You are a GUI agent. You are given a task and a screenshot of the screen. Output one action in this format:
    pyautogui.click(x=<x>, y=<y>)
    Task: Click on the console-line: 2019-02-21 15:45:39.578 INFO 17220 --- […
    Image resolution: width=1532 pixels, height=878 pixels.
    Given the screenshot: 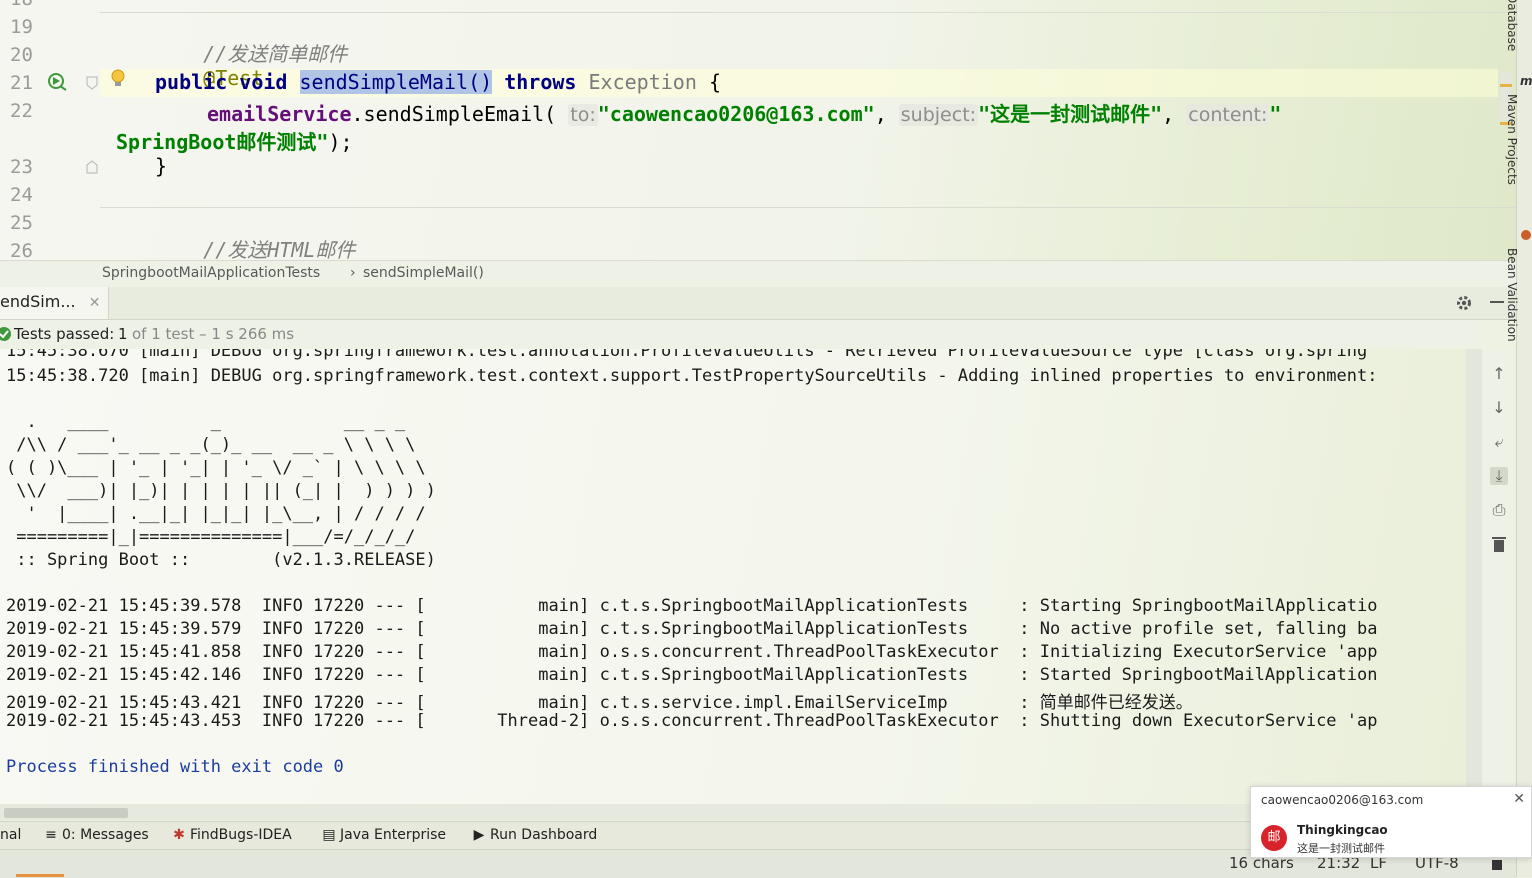 What is the action you would take?
    pyautogui.click(x=692, y=606)
    